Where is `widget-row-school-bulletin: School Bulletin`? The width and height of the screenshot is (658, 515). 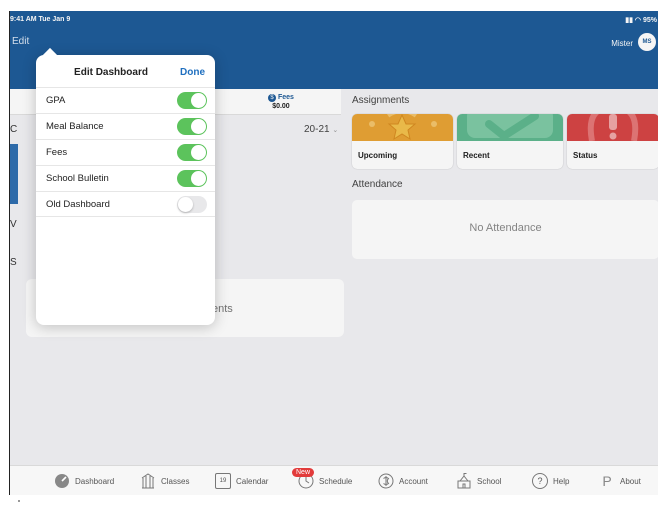
widget-row-school-bulletin: School Bulletin is located at coordinates (125, 178).